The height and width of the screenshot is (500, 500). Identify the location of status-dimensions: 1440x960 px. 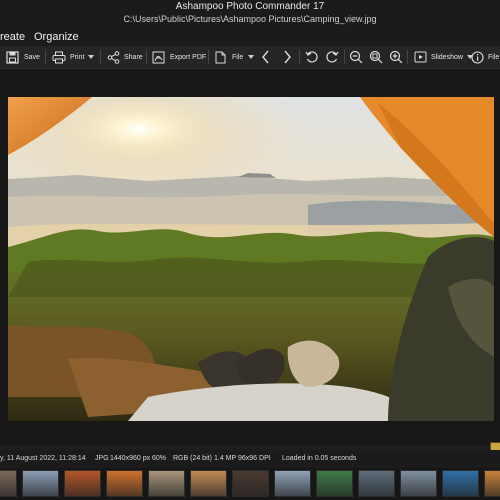
(130, 458).